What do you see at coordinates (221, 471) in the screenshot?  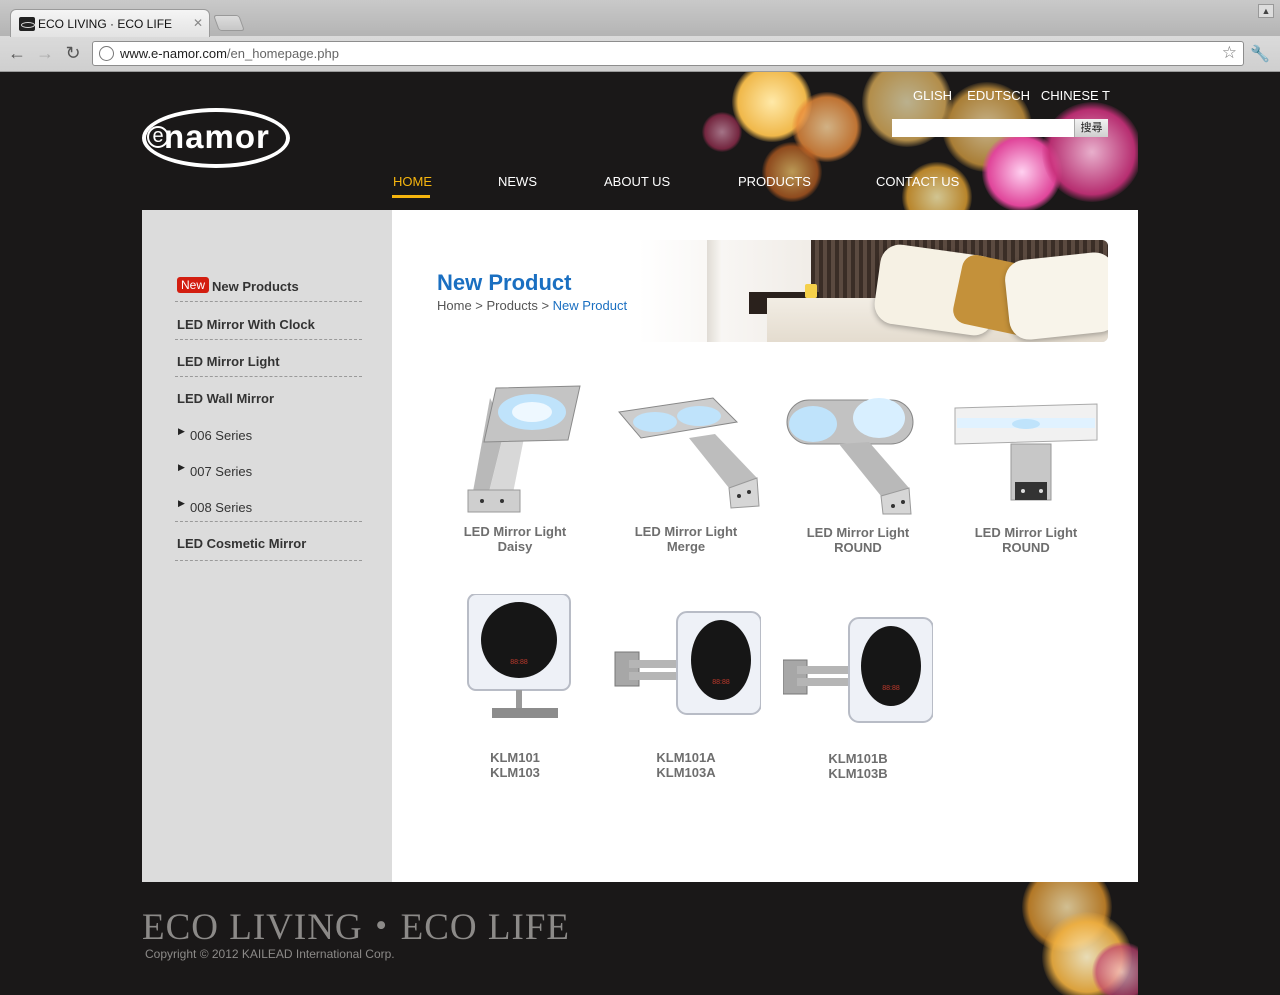 I see `sidebar-subitem-label: 007 Series` at bounding box center [221, 471].